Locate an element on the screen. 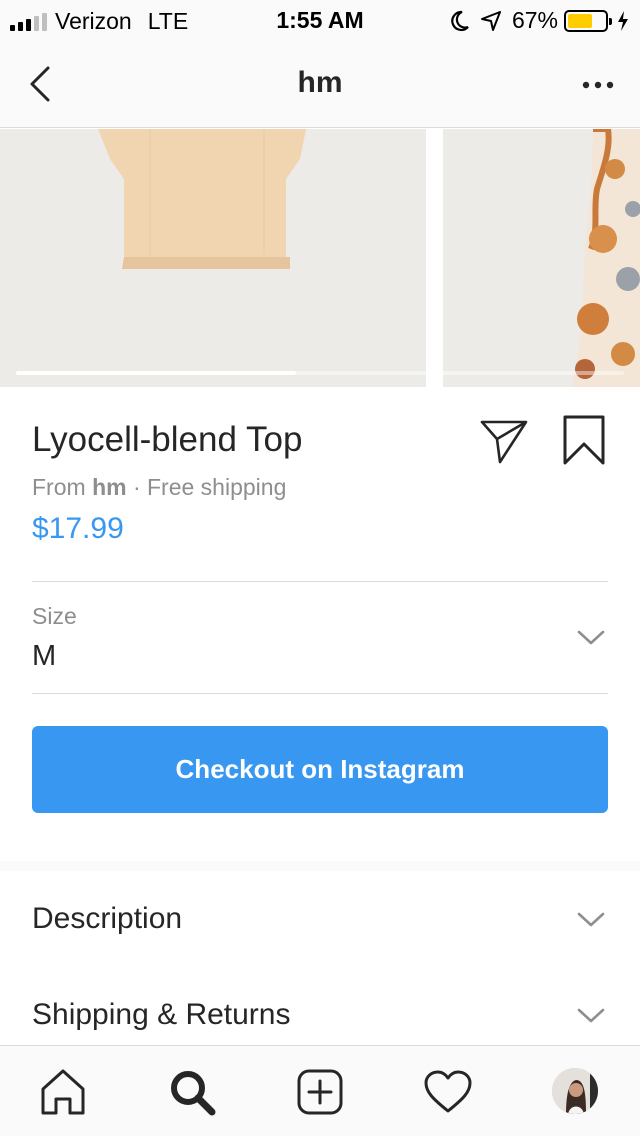 The height and width of the screenshot is (1136, 640). home-icon is located at coordinates (63, 1092).